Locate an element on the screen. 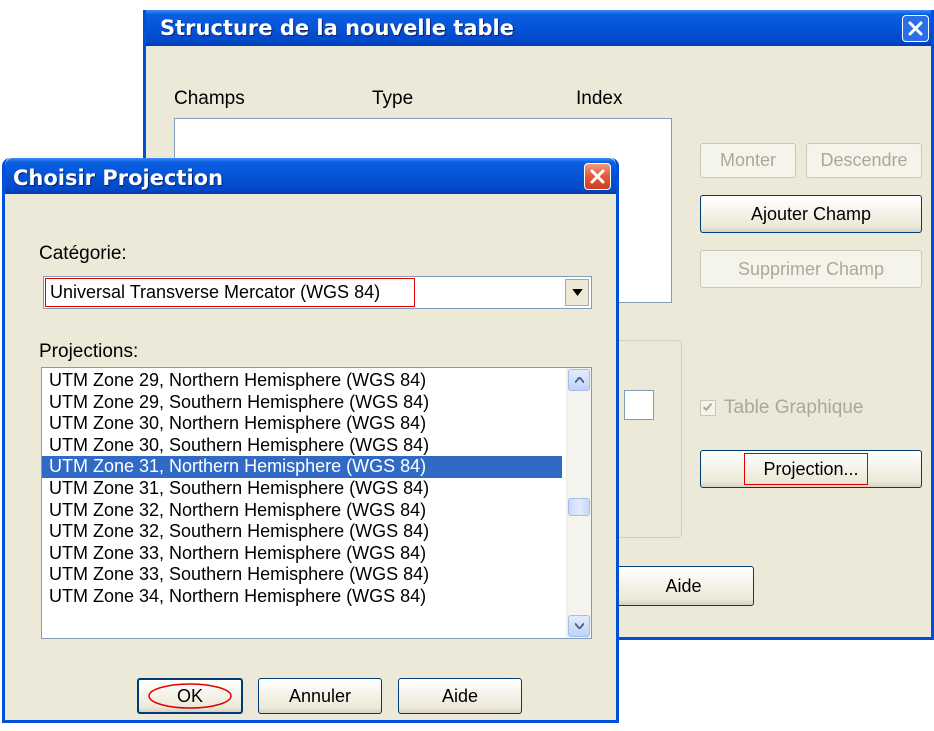  category-label: Catégorie: is located at coordinates (83, 253).